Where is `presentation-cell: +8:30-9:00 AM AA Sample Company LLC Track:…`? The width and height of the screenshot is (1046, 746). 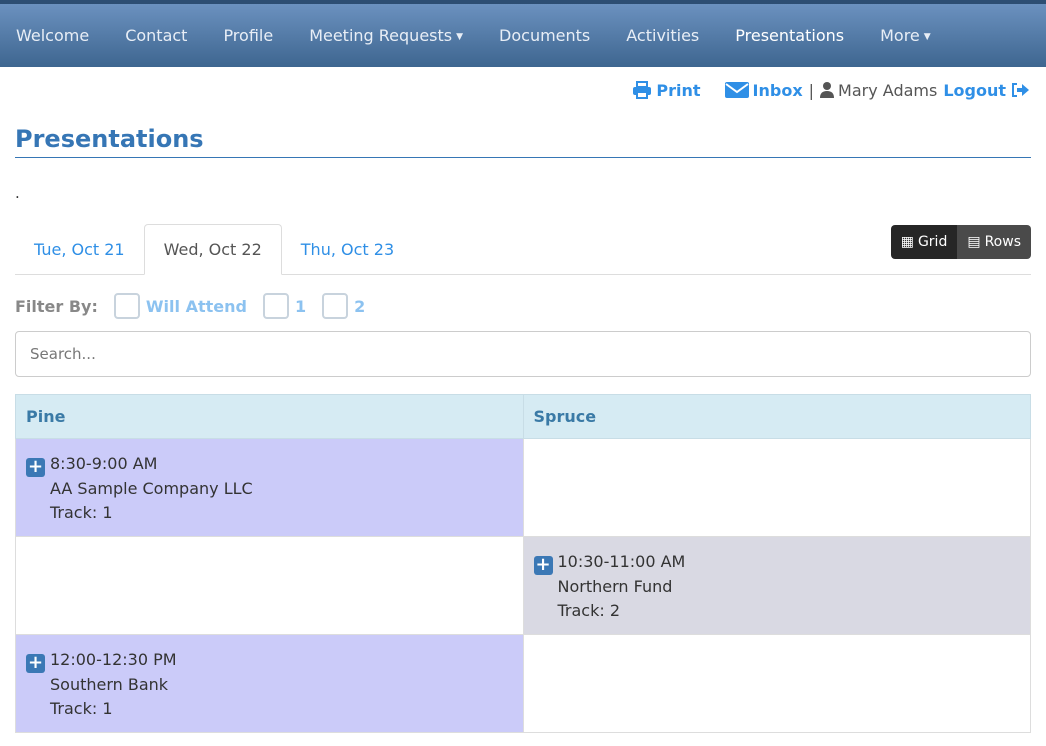
presentation-cell: +8:30-9:00 AM AA Sample Company LLC Track:… is located at coordinates (269, 487).